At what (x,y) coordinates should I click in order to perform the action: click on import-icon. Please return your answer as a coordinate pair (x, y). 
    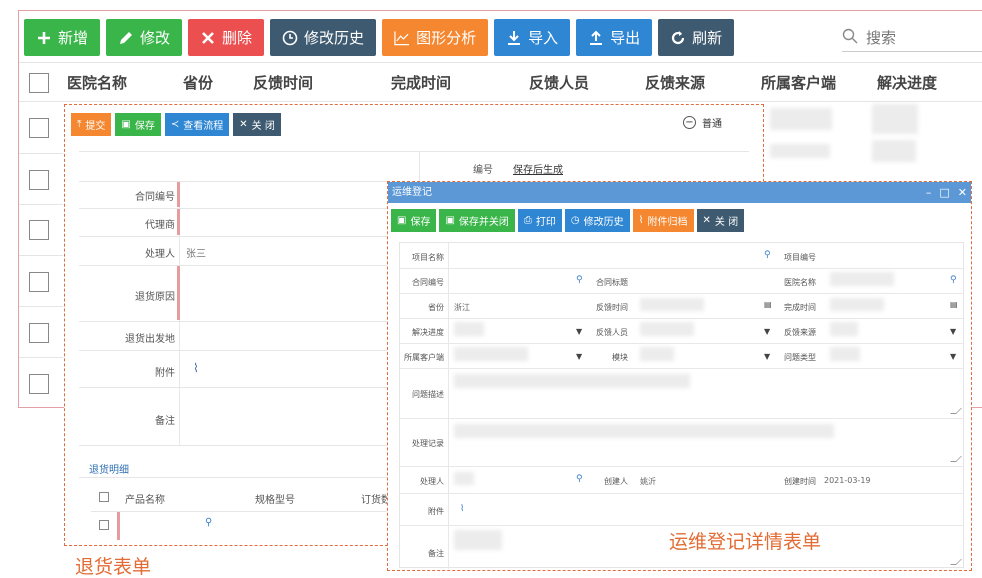
    Looking at the image, I should click on (514, 38).